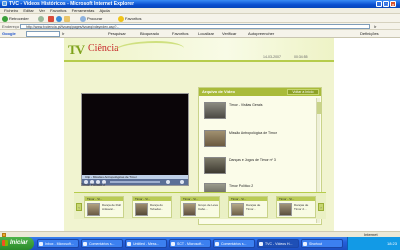 This screenshot has width=400, height=250. Describe the element at coordinates (95, 18) in the screenshot. I see `search-label: Procurar` at that location.